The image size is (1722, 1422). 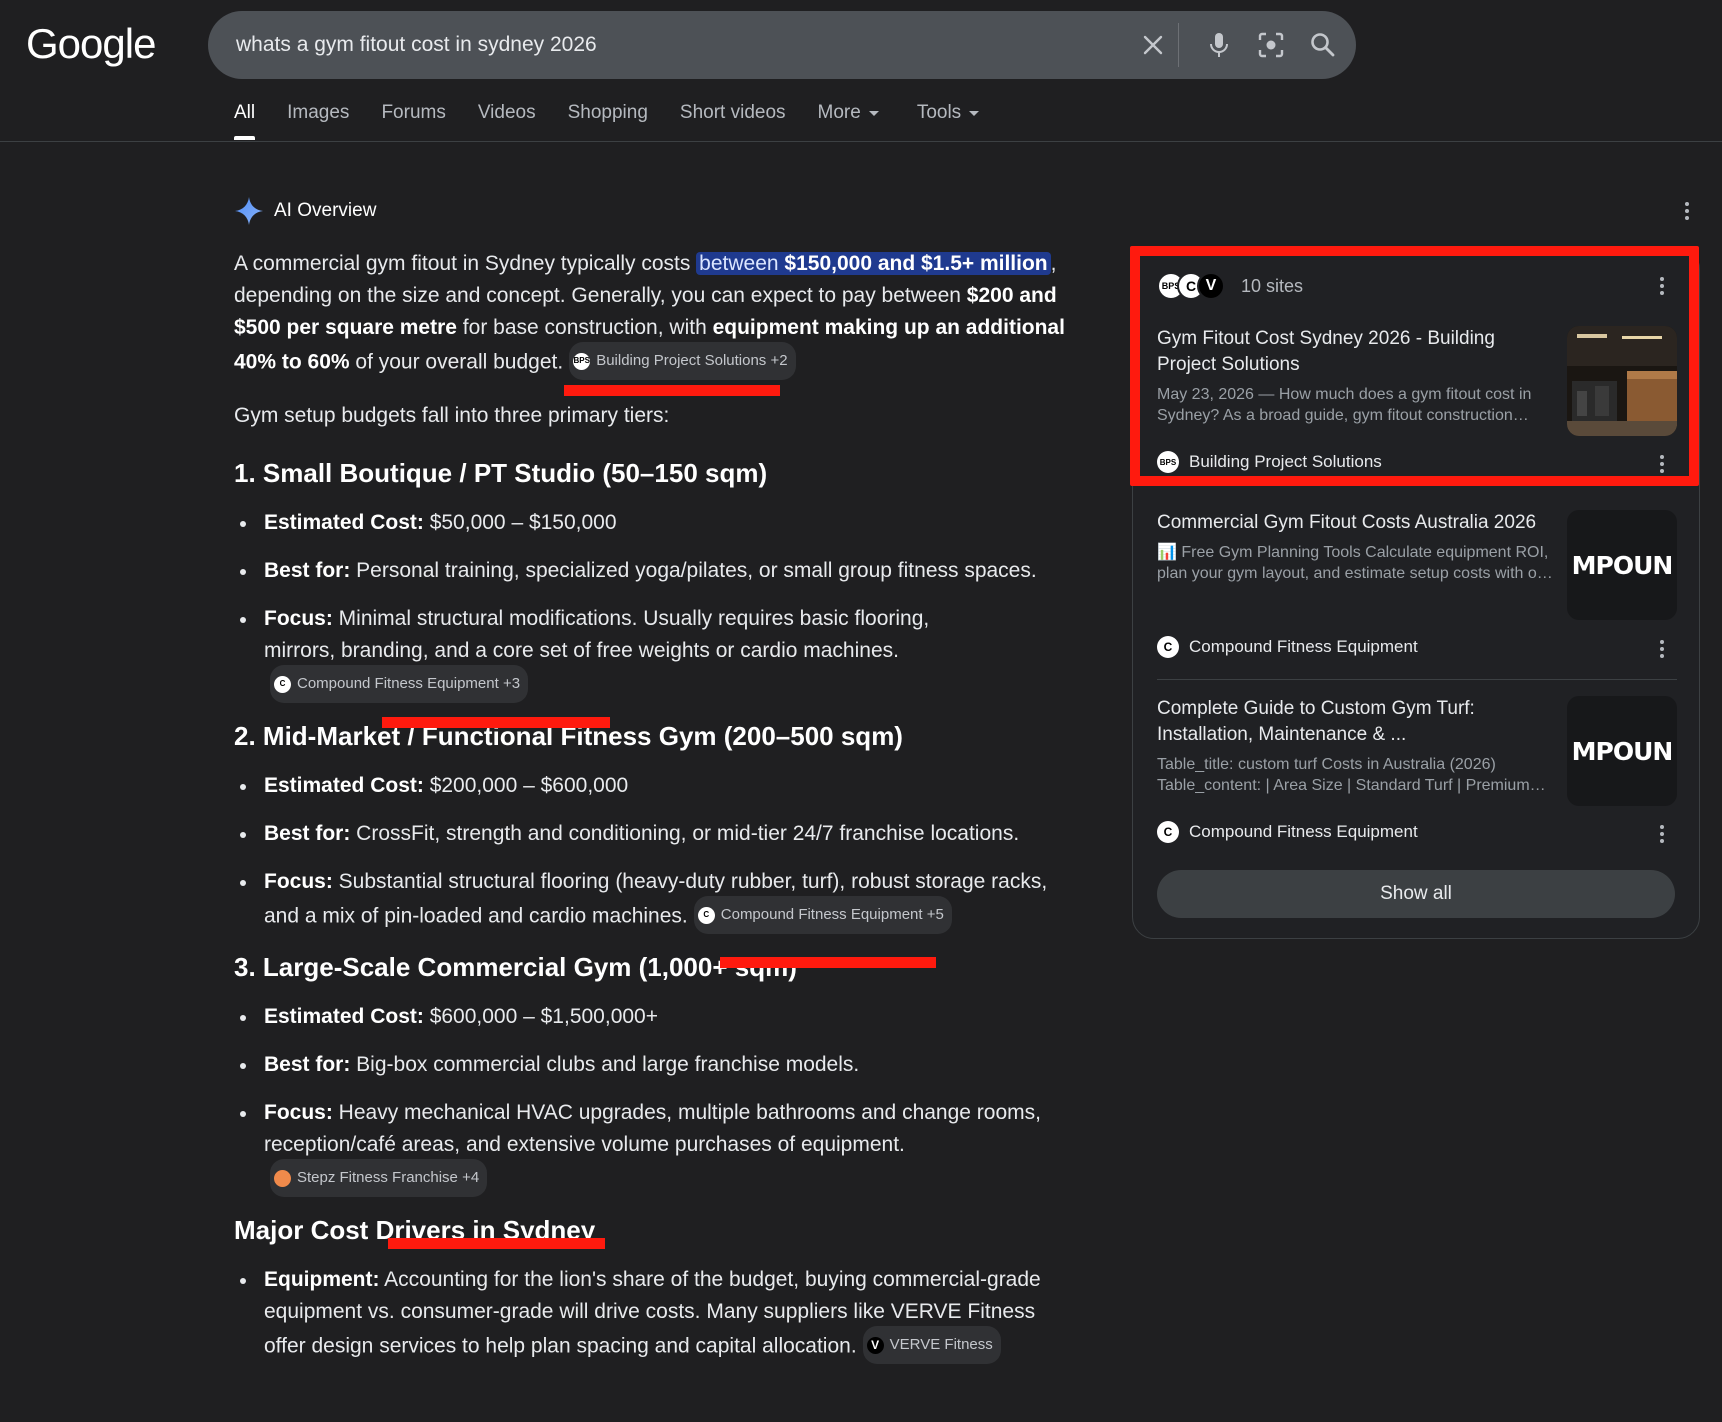 I want to click on highlight-prefix: between, so click(x=742, y=263).